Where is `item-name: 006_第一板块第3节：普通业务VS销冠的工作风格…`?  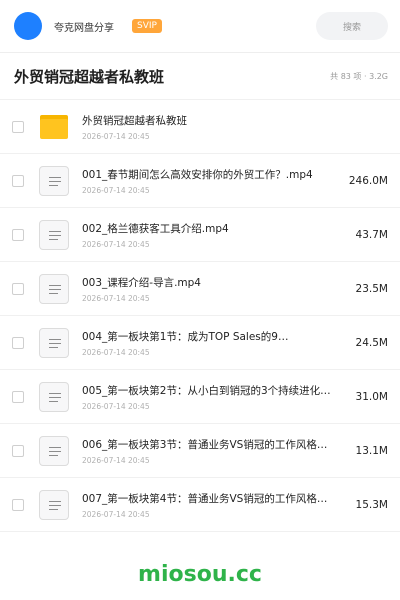
item-name: 006_第一板块第3节：普通业务VS销冠的工作风格… is located at coordinates (205, 444).